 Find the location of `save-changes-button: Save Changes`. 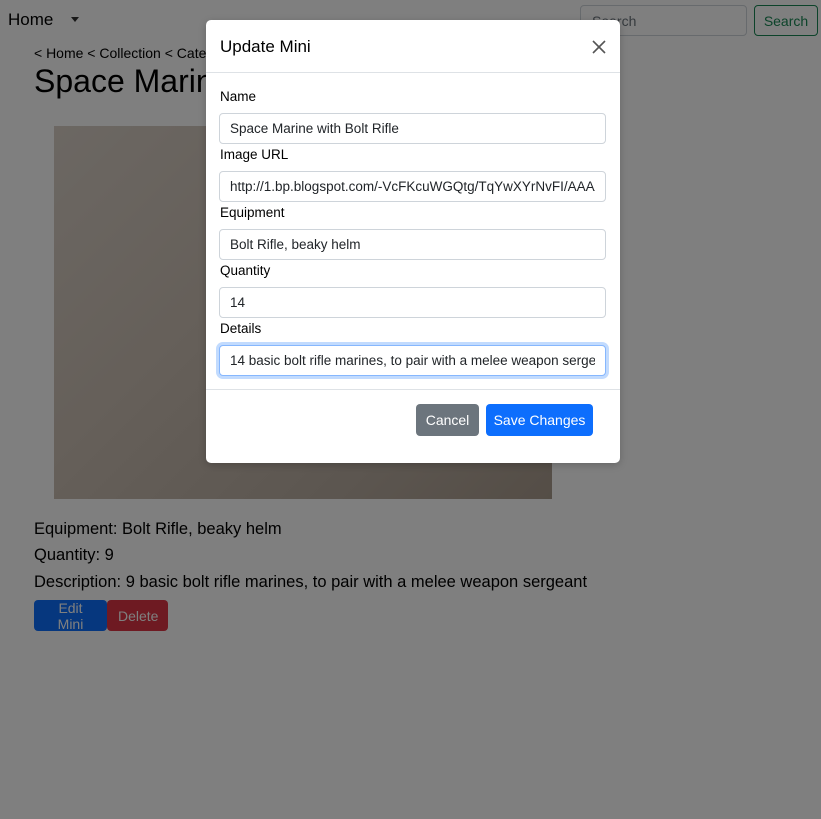

save-changes-button: Save Changes is located at coordinates (539, 420).